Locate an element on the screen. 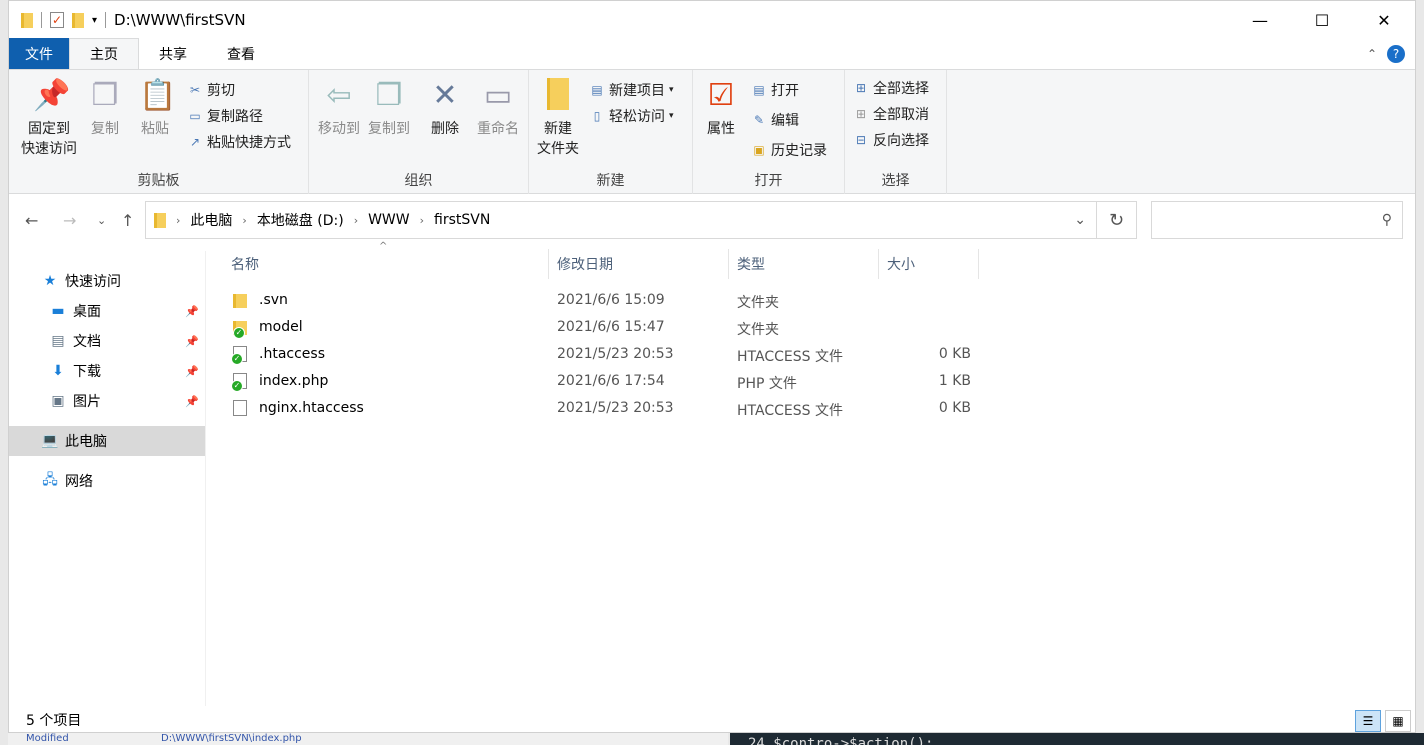 Image resolution: width=1424 pixels, height=745 pixels. select-none-button: ⊞ 全部取消 is located at coordinates (891, 114).